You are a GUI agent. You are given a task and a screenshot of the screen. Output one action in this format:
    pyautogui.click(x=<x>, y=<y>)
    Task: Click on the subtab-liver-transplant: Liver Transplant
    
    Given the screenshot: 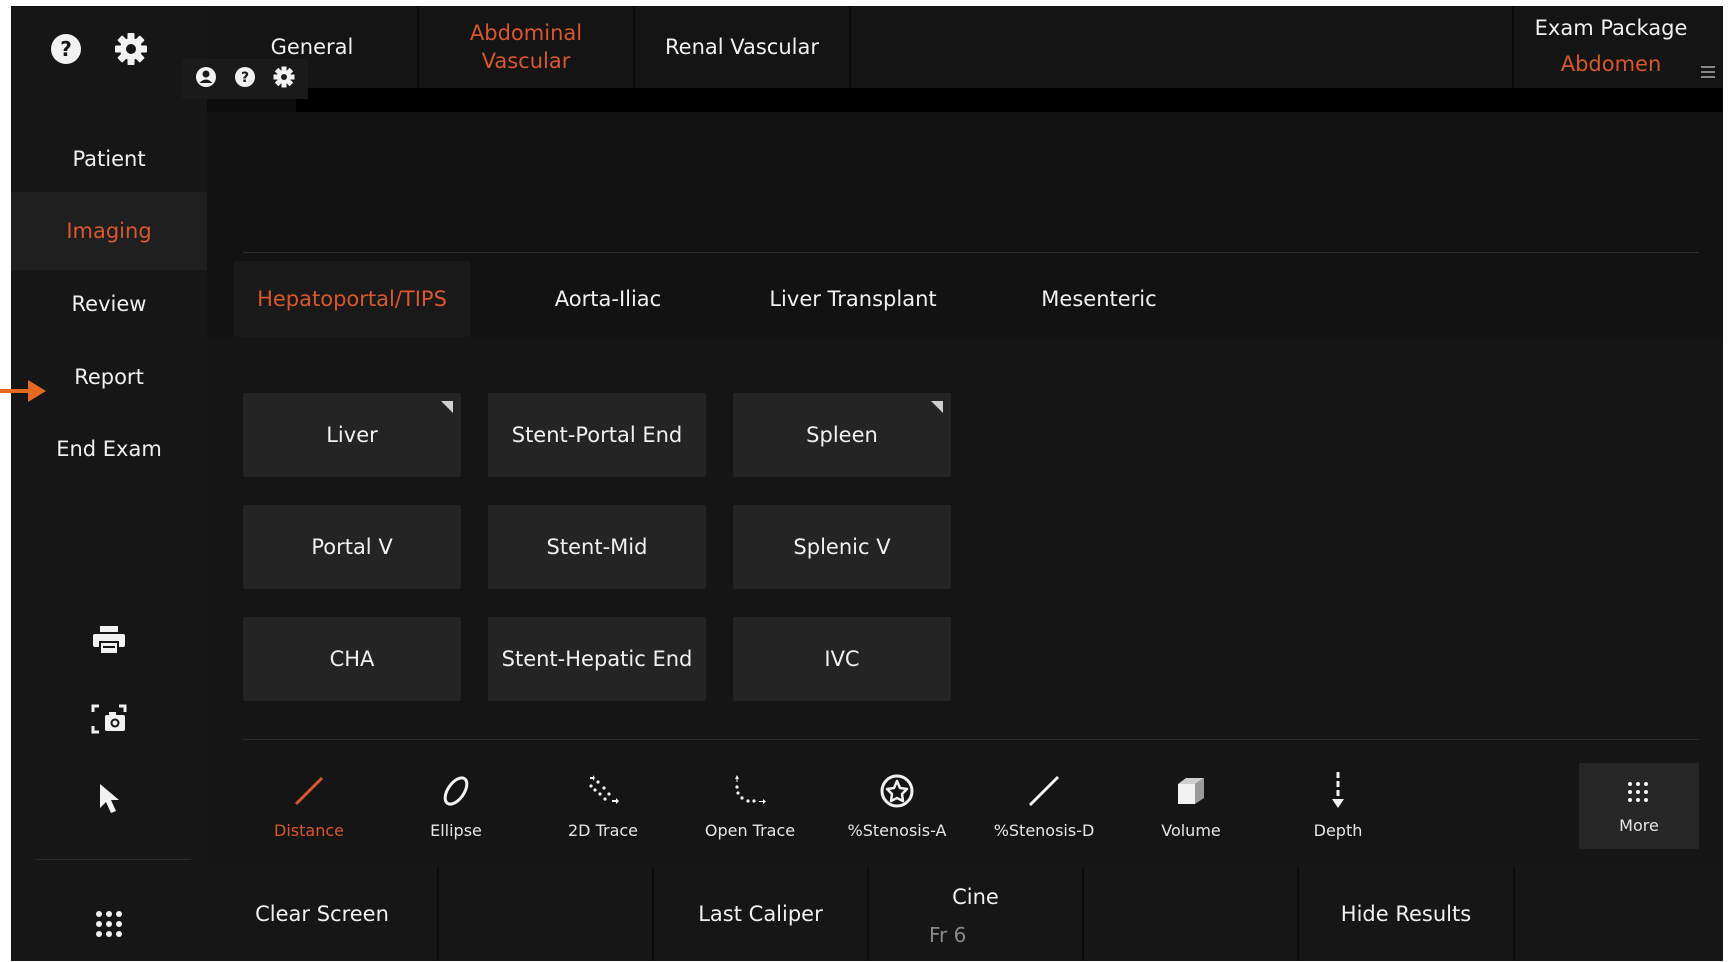 What is the action you would take?
    pyautogui.click(x=853, y=299)
    